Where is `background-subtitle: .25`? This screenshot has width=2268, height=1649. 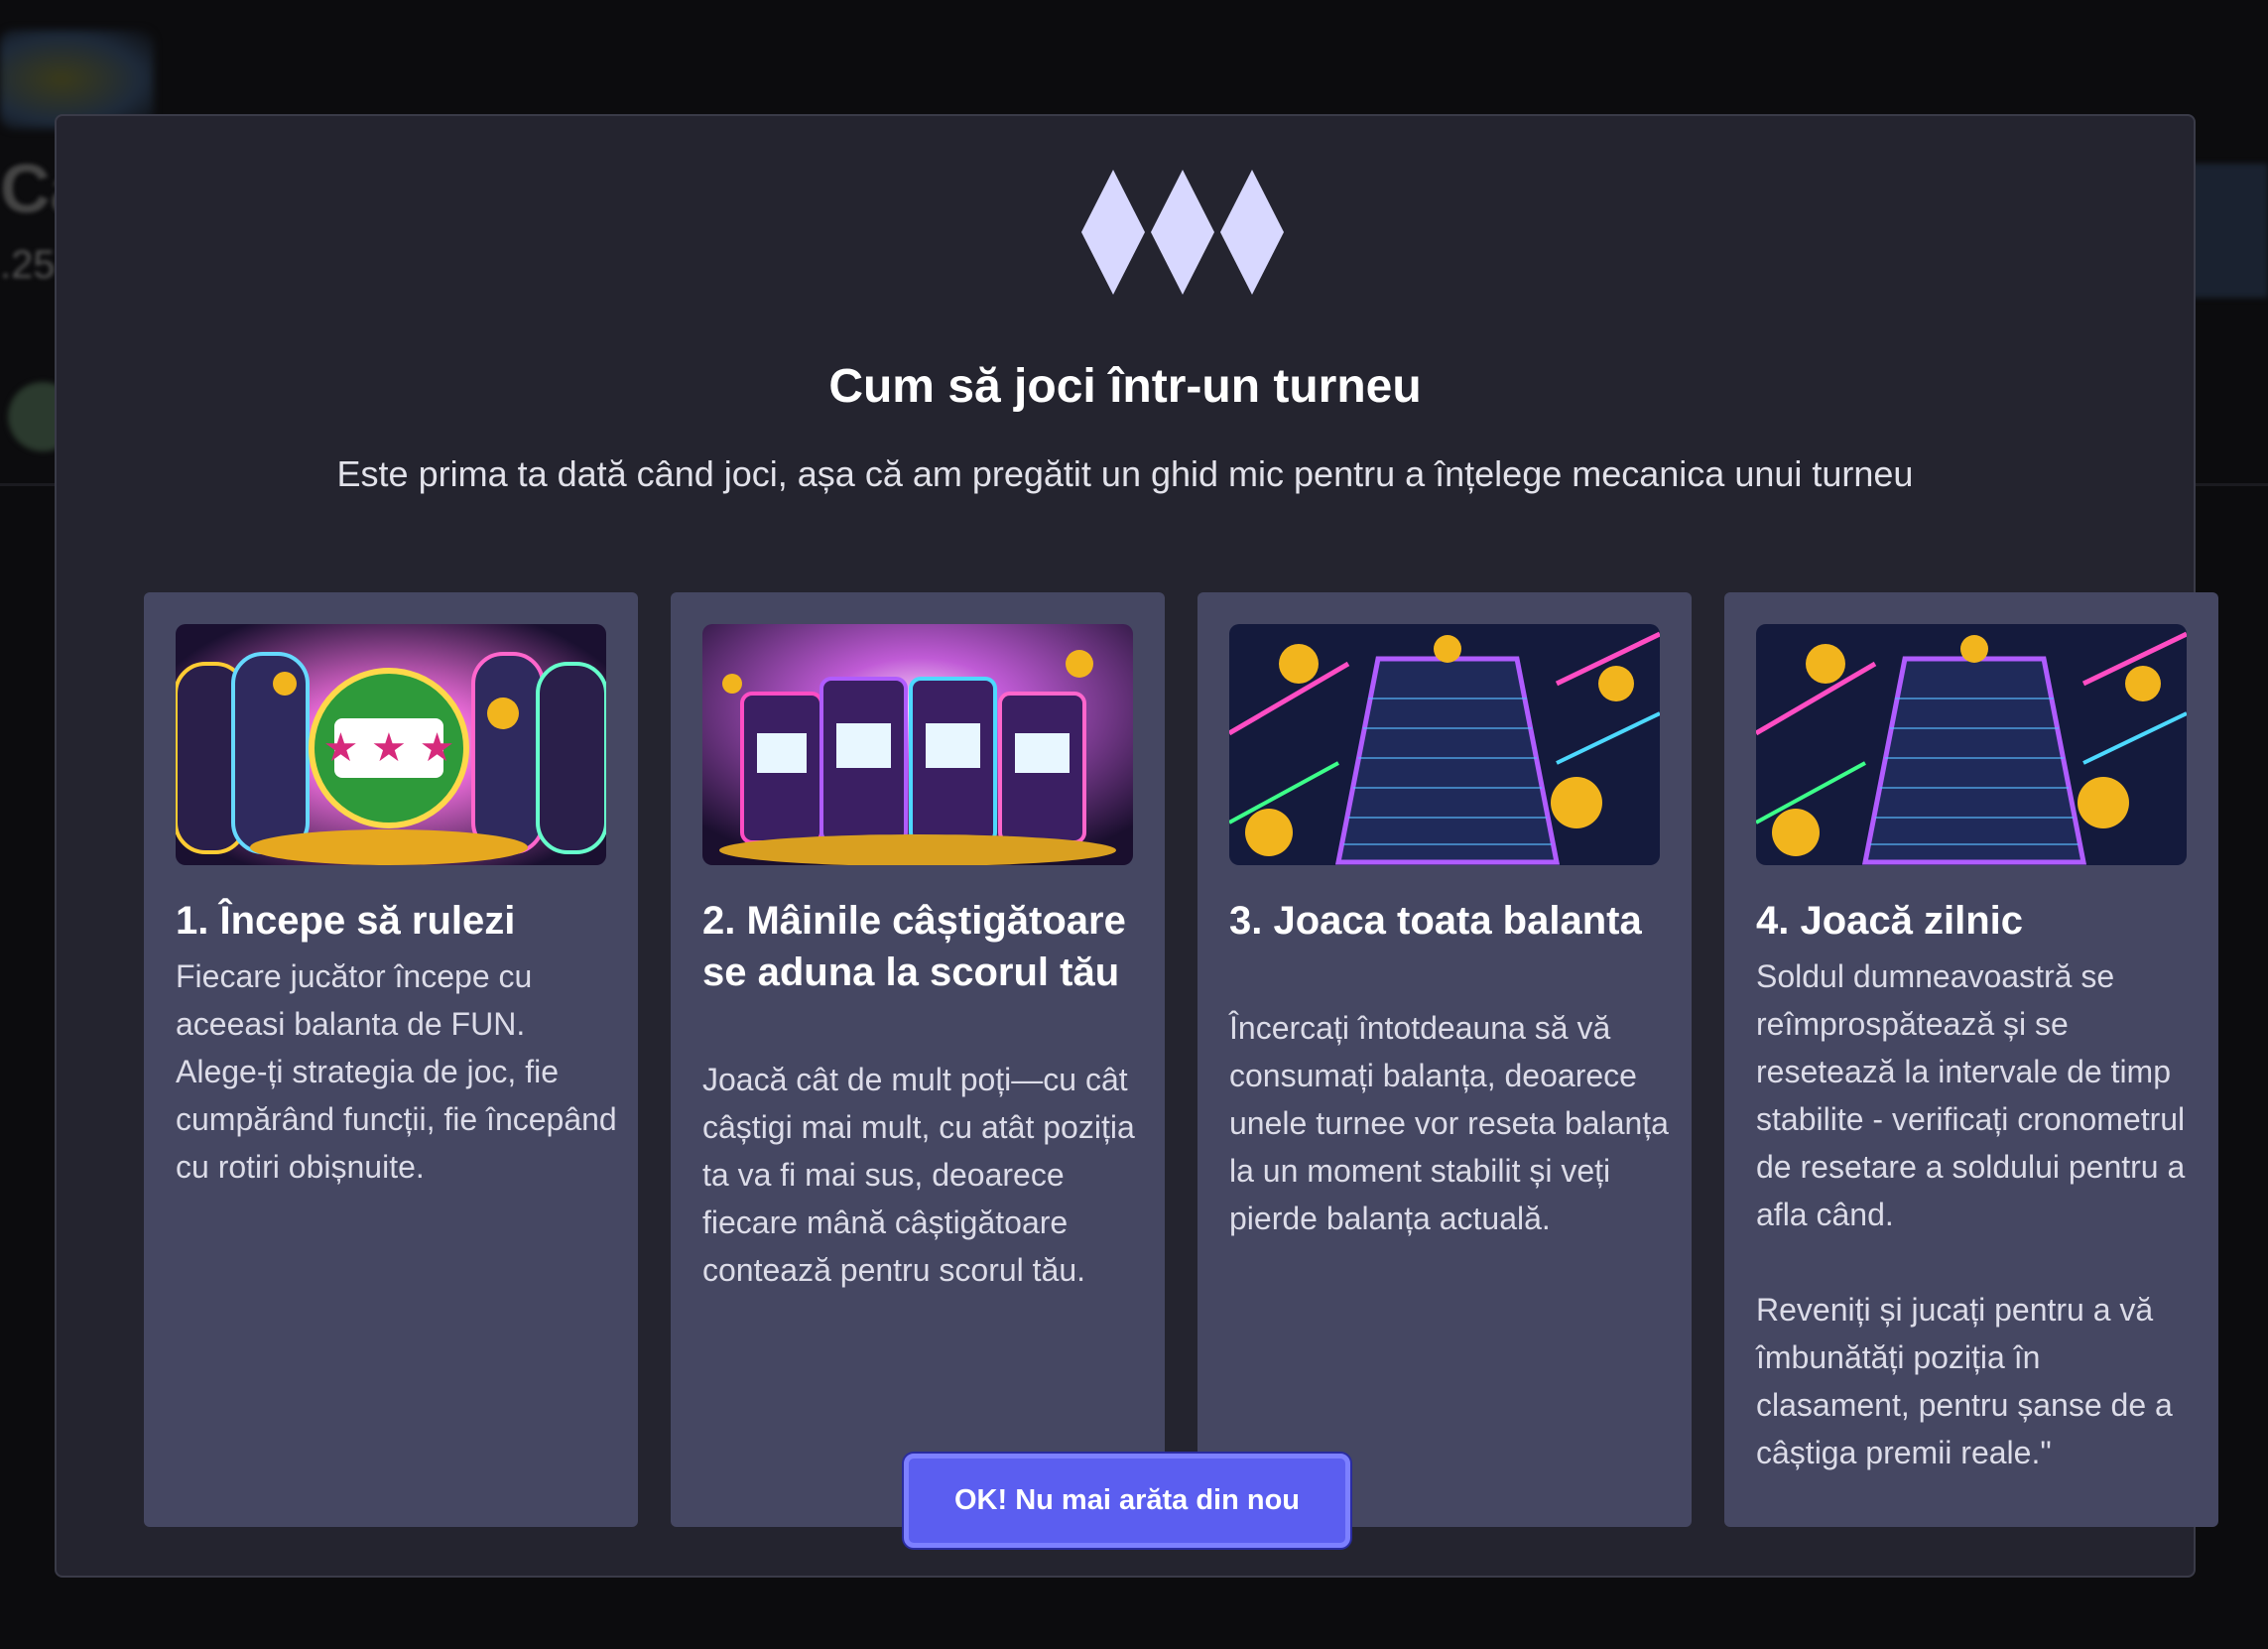 background-subtitle: .25 is located at coordinates (28, 265).